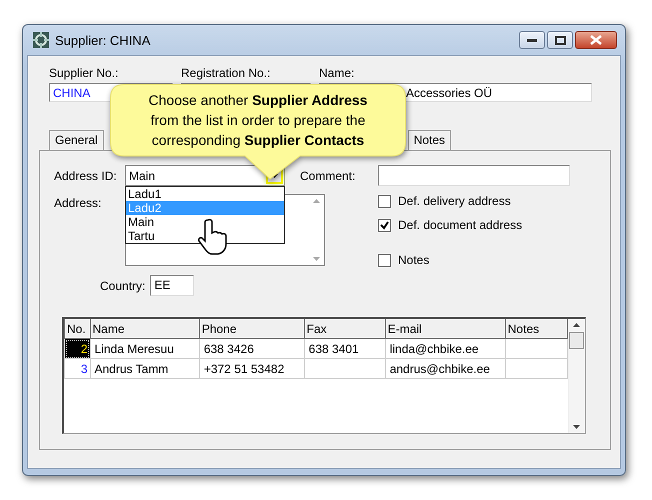  I want to click on table-cell: linda@chbike.ee, so click(445, 348).